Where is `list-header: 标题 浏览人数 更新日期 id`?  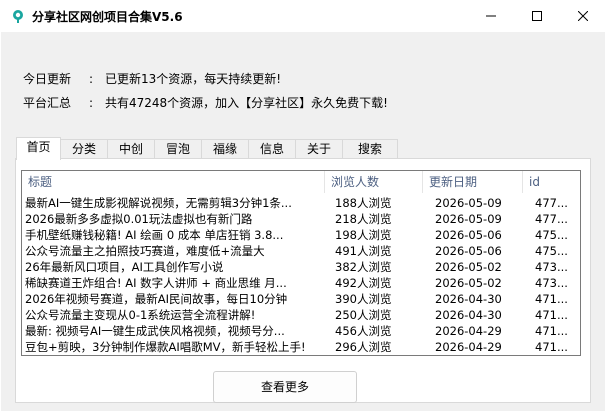 list-header: 标题 浏览人数 更新日期 id is located at coordinates (301, 182).